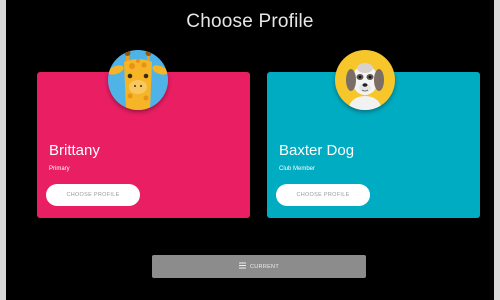 The height and width of the screenshot is (300, 500). I want to click on current-button-label: CURRENT, so click(264, 266).